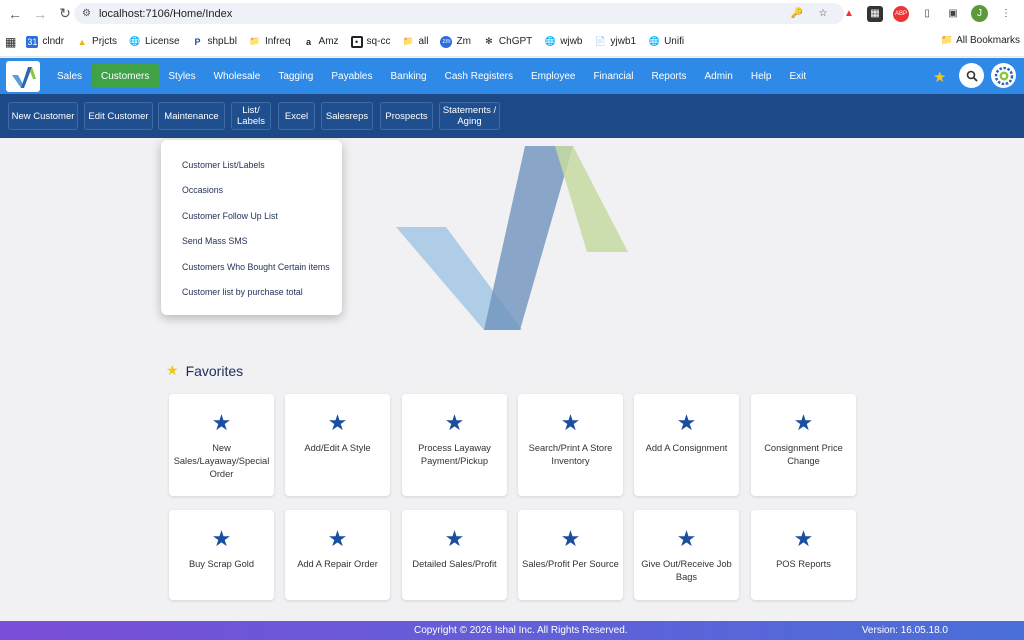 Image resolution: width=1024 pixels, height=640 pixels. Describe the element at coordinates (454, 445) in the screenshot. I see `favorite-tile-process-layaway: ★ Process Layaway Payment/Pickup` at that location.